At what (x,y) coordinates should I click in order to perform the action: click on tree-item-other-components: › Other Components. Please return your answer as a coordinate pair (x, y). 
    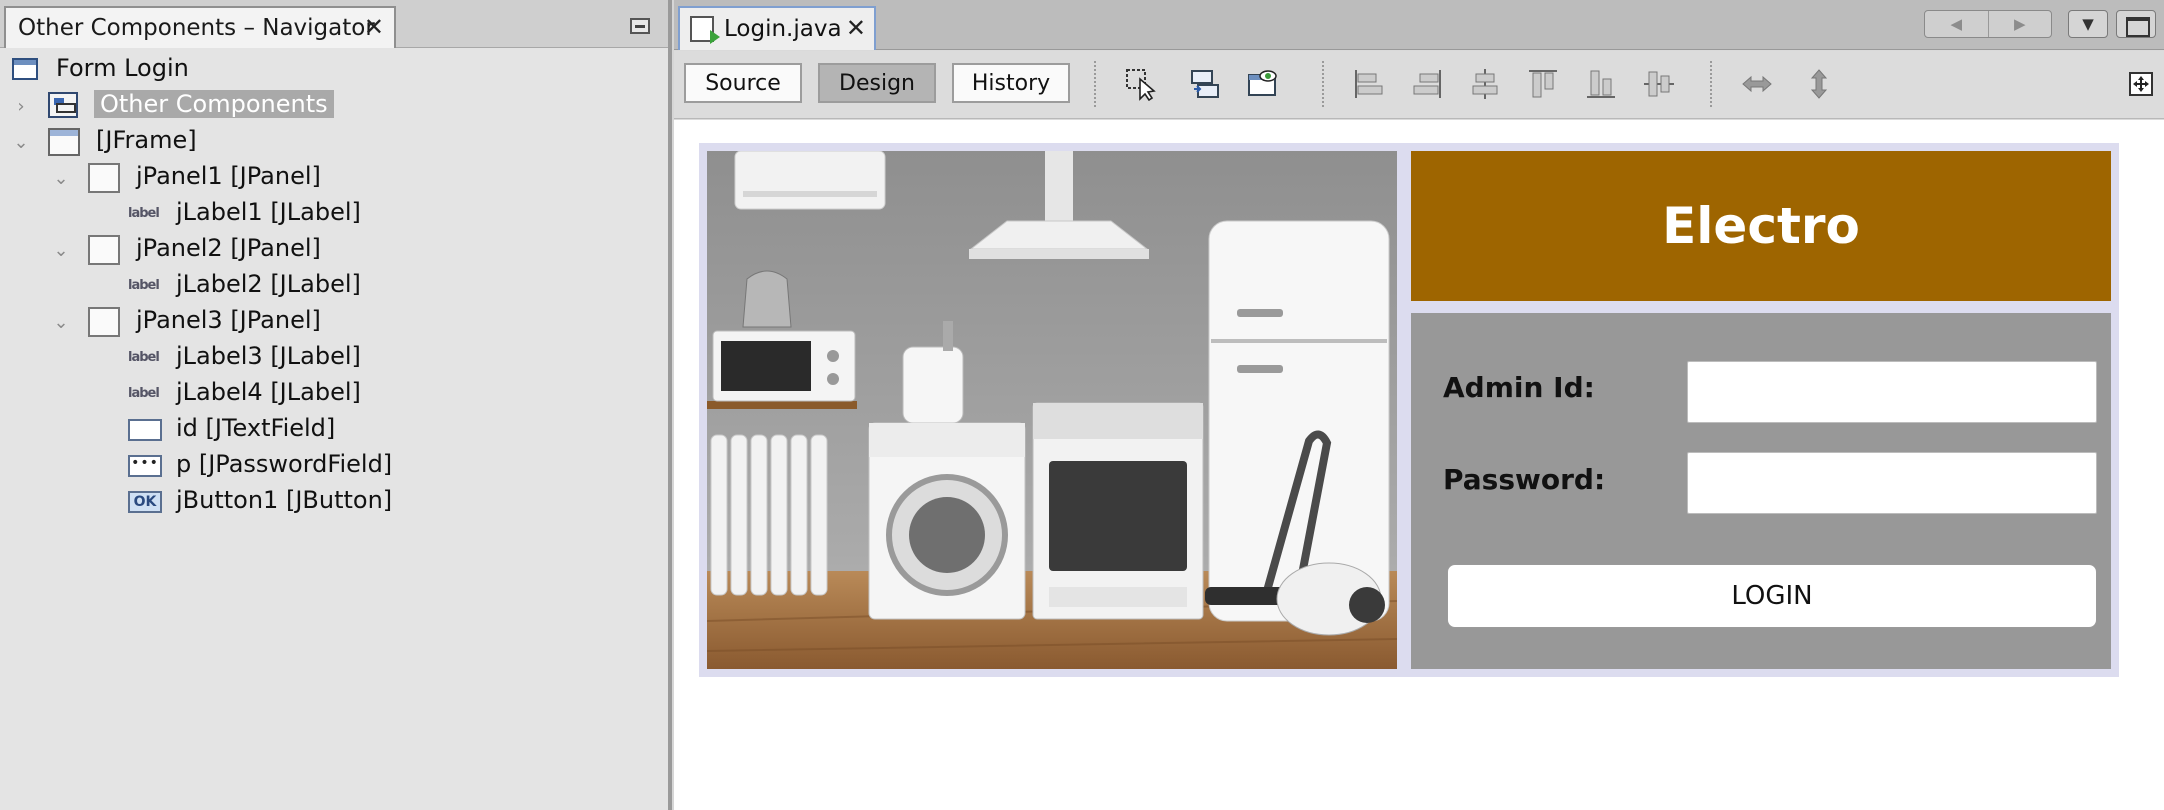
    Looking at the image, I should click on (330, 106).